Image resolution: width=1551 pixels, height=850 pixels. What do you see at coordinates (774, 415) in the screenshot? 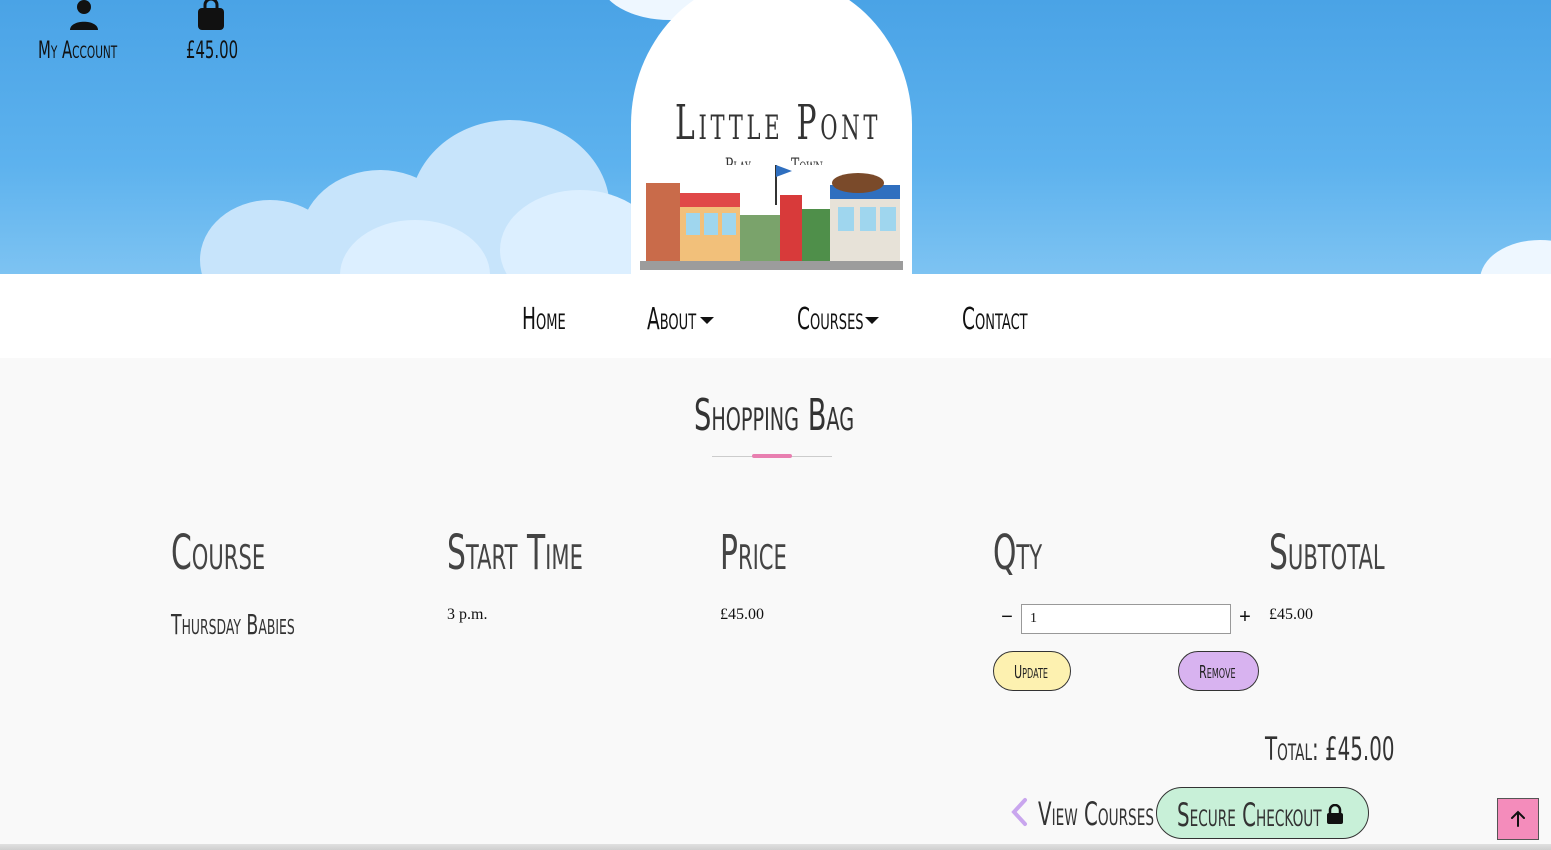
I see `page-title: Shopping Bag` at bounding box center [774, 415].